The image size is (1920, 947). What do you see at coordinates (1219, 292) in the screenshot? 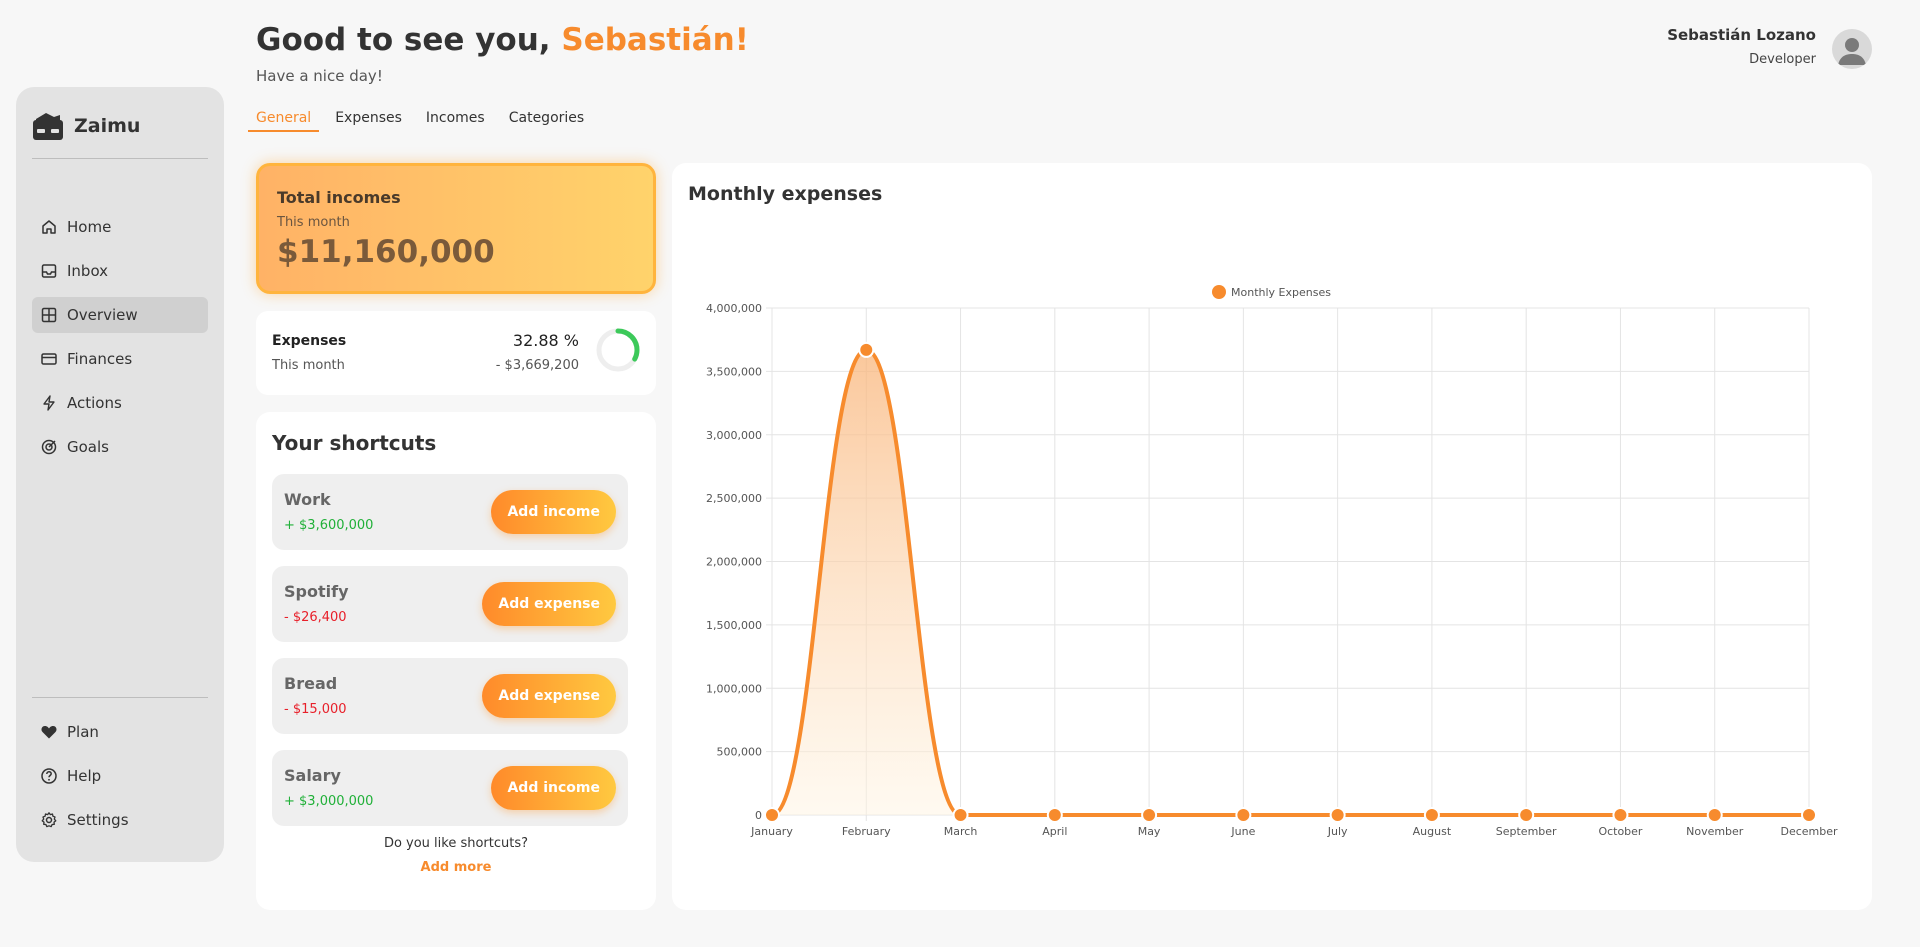
I see `legend-marker` at bounding box center [1219, 292].